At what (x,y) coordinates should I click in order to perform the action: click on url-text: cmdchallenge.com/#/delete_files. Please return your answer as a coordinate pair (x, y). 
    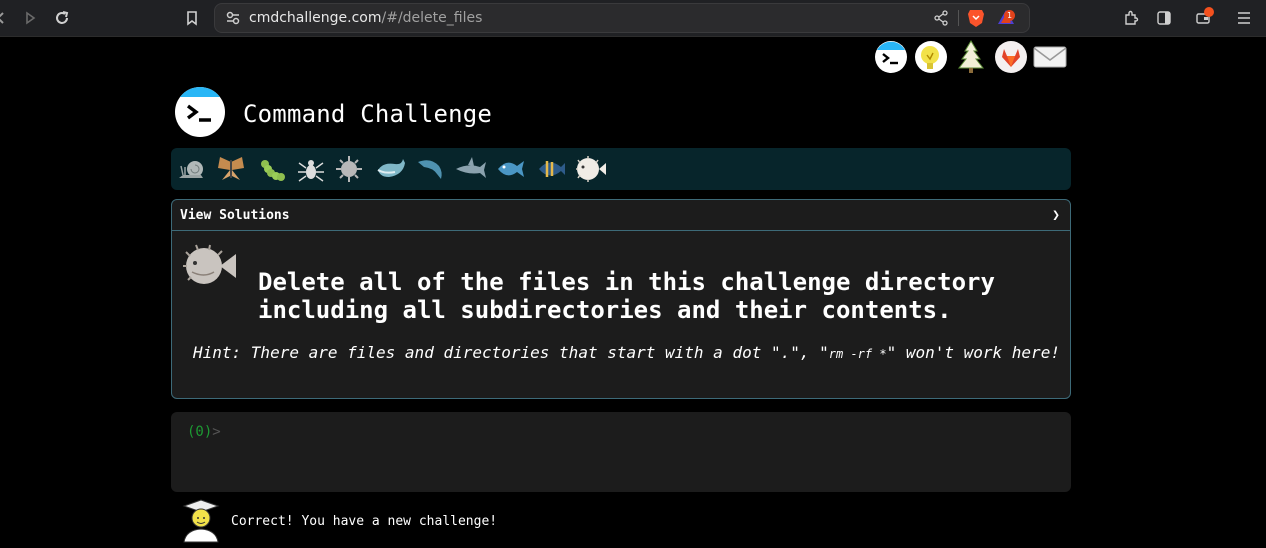
    Looking at the image, I should click on (365, 18).